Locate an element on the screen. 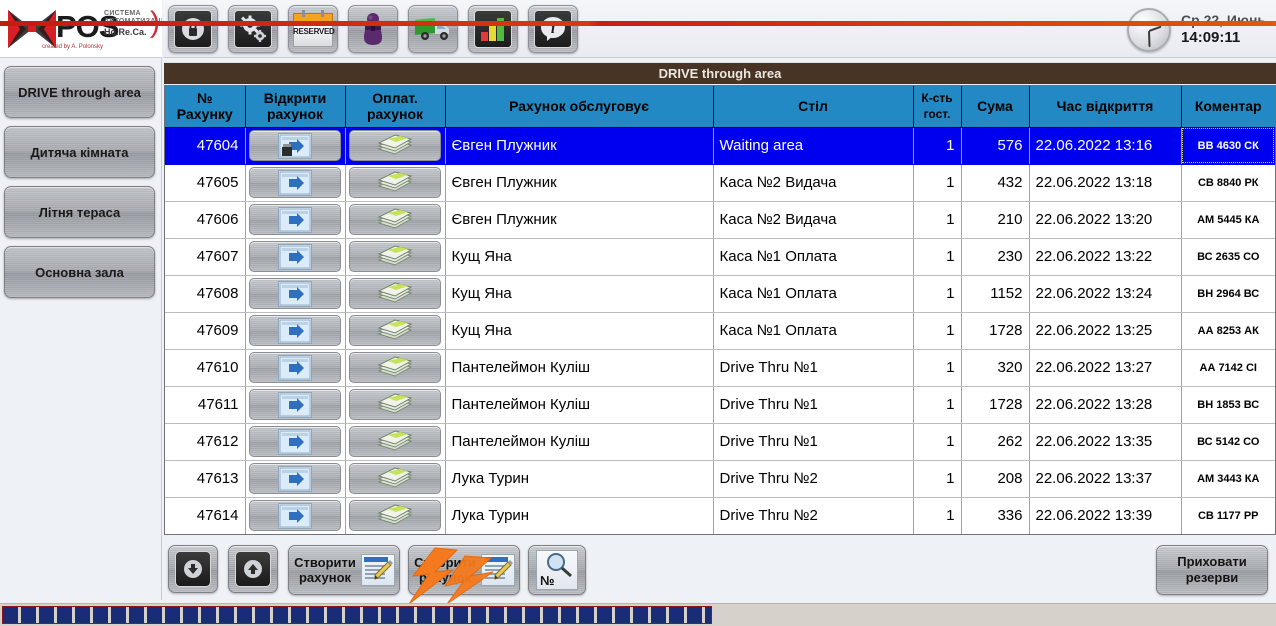 Image resolution: width=1276 pixels, height=626 pixels. column-header-account-number: № Рахунку is located at coordinates (205, 107).